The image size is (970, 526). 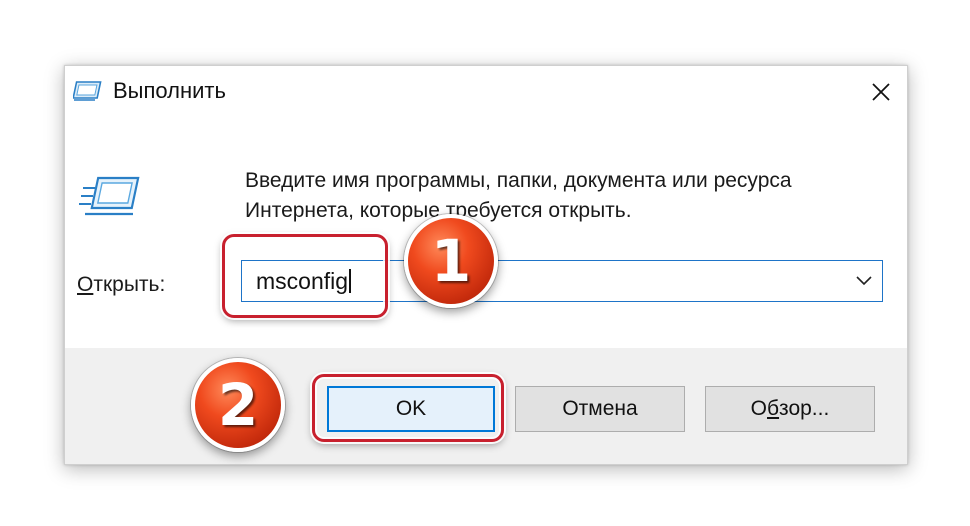 I want to click on chevron-down-icon, so click(x=864, y=281).